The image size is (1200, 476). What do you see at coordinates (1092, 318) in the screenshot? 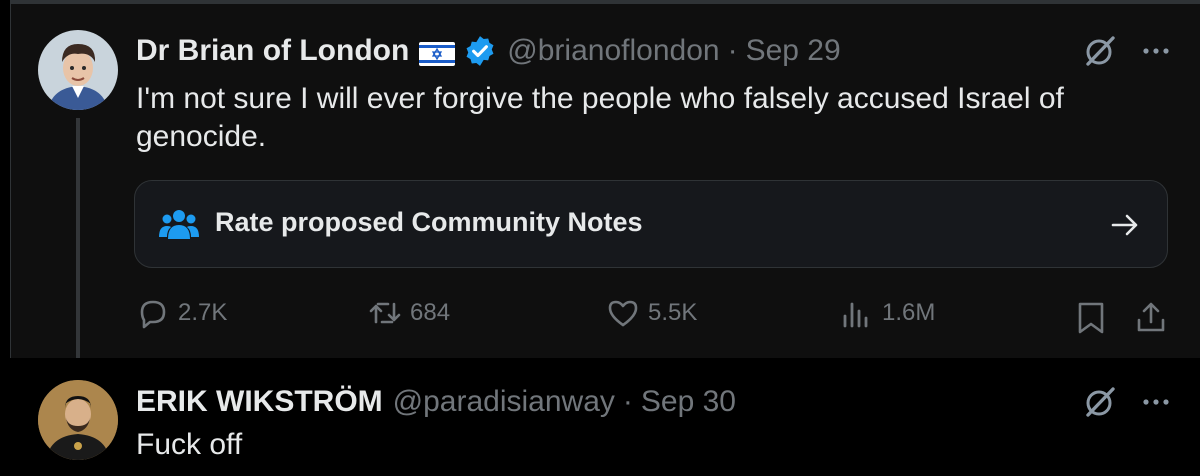
I see `bookmark-icon` at bounding box center [1092, 318].